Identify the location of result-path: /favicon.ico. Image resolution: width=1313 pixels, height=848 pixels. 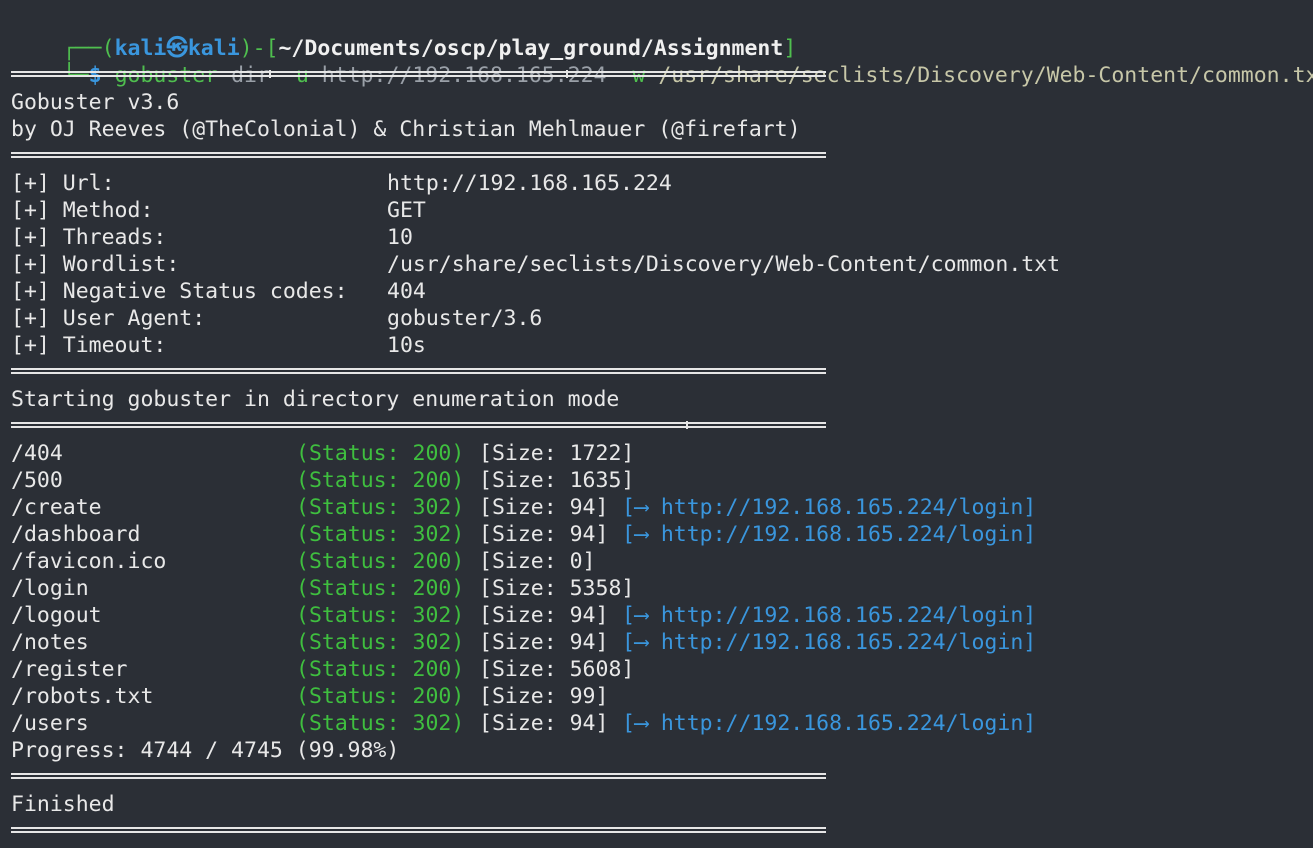
(89, 561).